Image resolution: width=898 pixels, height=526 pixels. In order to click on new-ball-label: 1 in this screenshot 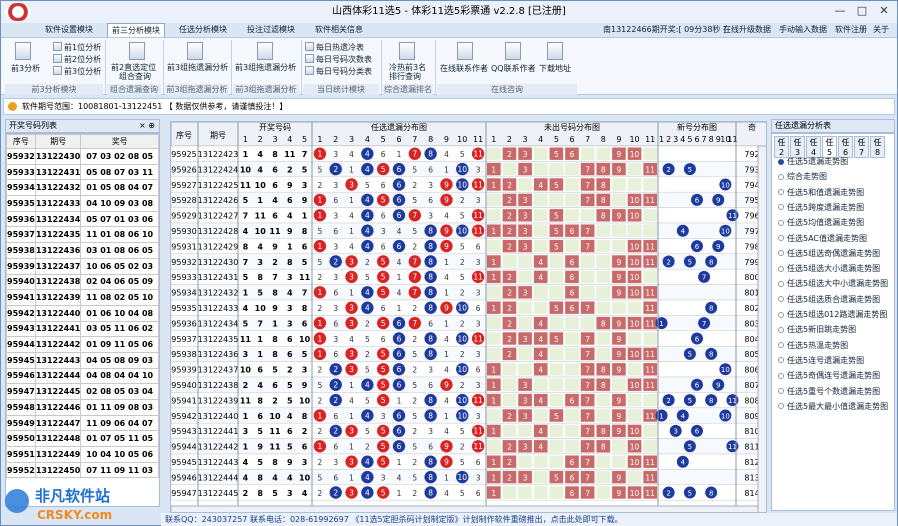, I will do `click(661, 416)`.